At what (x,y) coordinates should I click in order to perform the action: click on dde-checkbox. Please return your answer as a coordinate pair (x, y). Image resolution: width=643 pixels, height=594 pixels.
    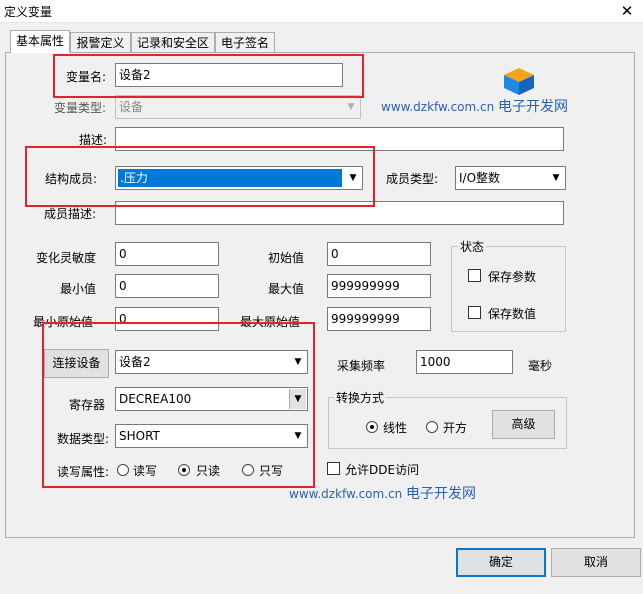
    Looking at the image, I should click on (333, 468).